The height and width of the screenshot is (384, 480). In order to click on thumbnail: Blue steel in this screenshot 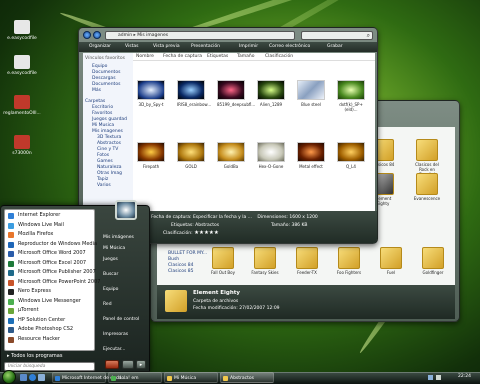, I will do `click(311, 93)`.